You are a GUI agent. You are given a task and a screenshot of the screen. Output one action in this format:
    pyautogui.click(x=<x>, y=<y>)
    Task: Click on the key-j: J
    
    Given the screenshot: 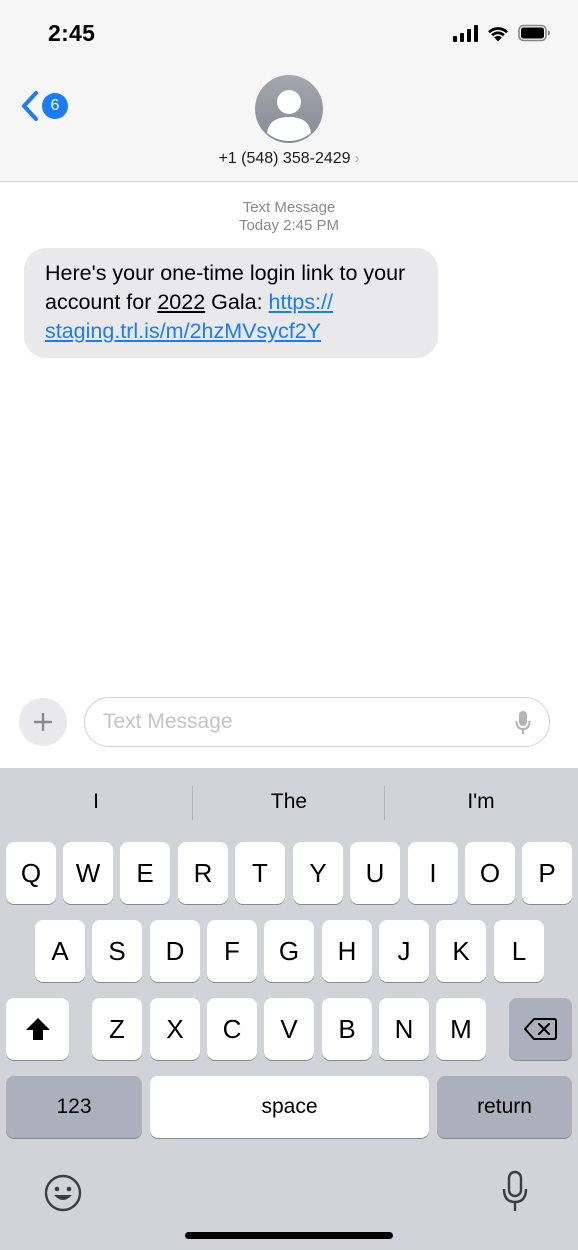 What is the action you would take?
    pyautogui.click(x=404, y=951)
    